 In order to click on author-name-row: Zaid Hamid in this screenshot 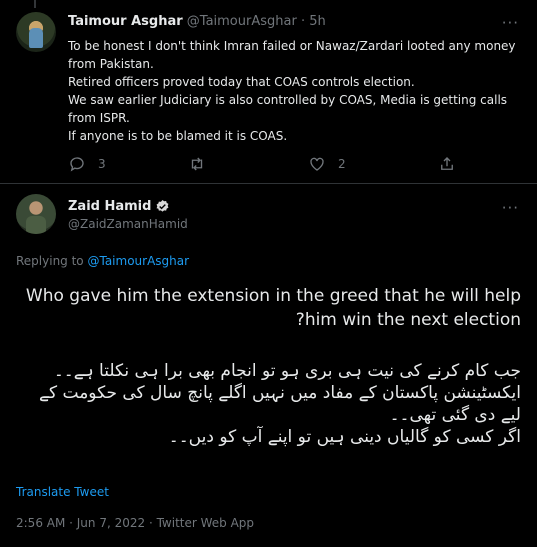, I will do `click(119, 206)`.